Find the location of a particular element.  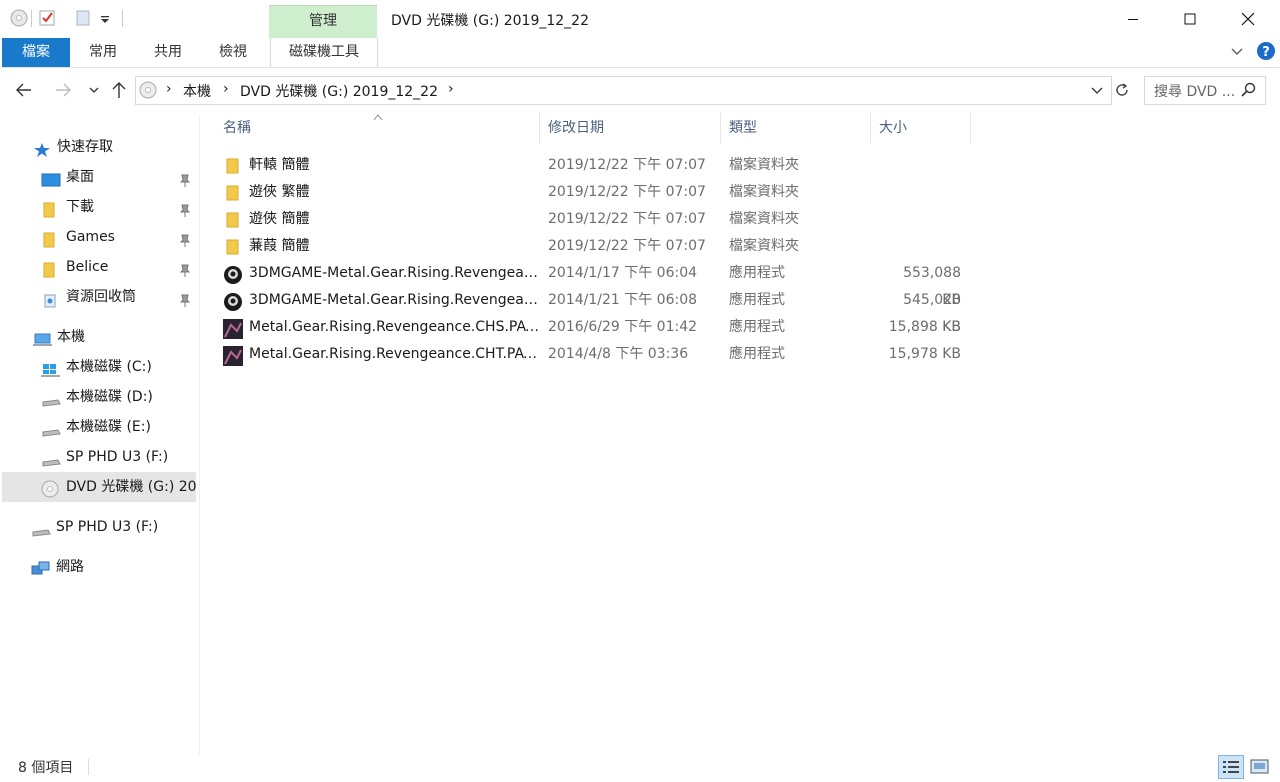

expand-ribbon-button is located at coordinates (1237, 53).